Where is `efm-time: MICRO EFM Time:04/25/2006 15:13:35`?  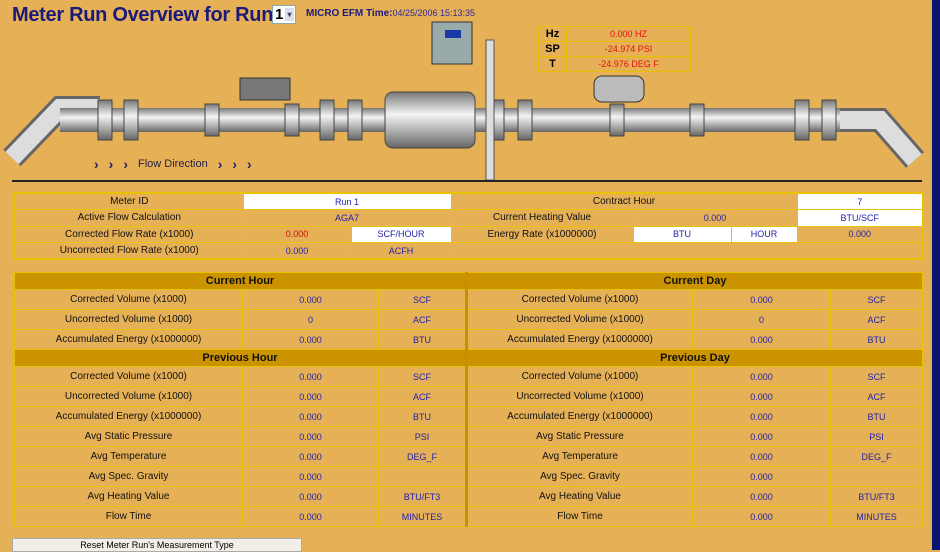
efm-time: MICRO EFM Time:04/25/2006 15:13:35 is located at coordinates (390, 13).